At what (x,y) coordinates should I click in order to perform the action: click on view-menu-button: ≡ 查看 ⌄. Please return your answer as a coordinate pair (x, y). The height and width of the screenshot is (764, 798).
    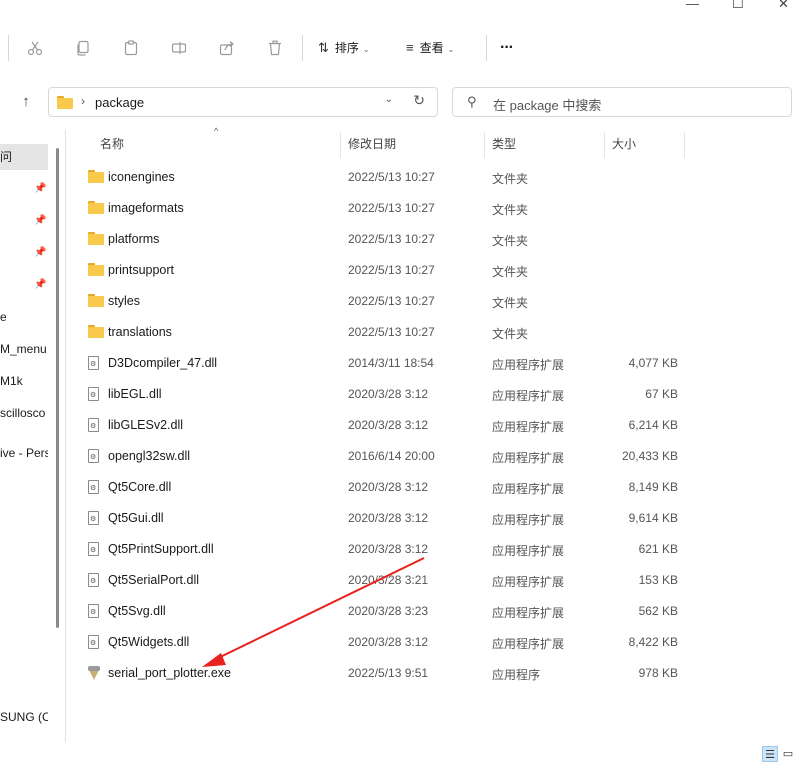
    Looking at the image, I should click on (430, 48).